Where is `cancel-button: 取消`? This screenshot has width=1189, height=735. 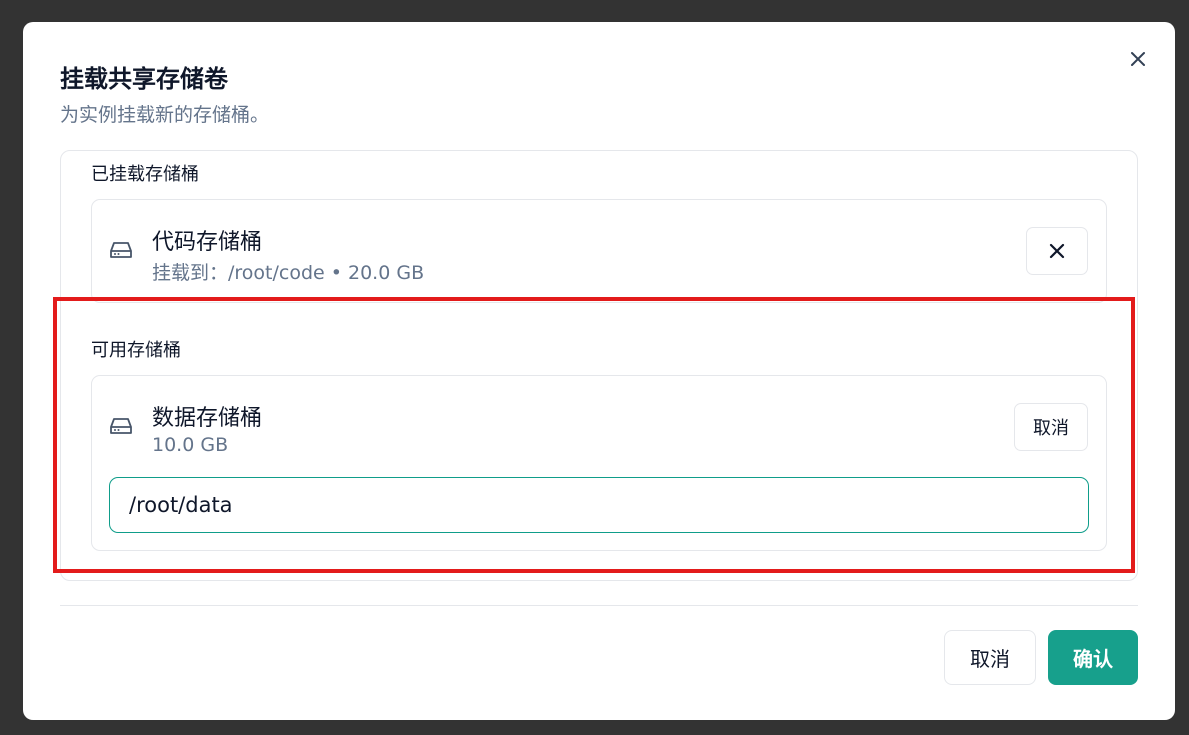
cancel-button: 取消 is located at coordinates (990, 657).